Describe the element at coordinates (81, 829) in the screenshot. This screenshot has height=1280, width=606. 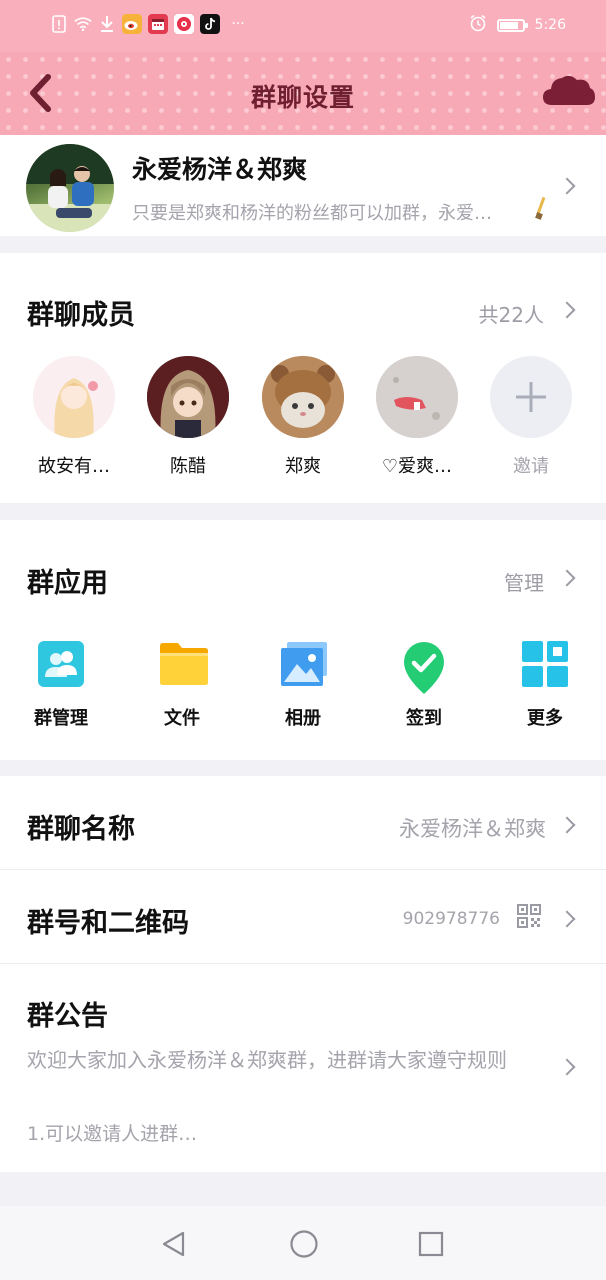
I see `group-name-label: 群聊名称` at that location.